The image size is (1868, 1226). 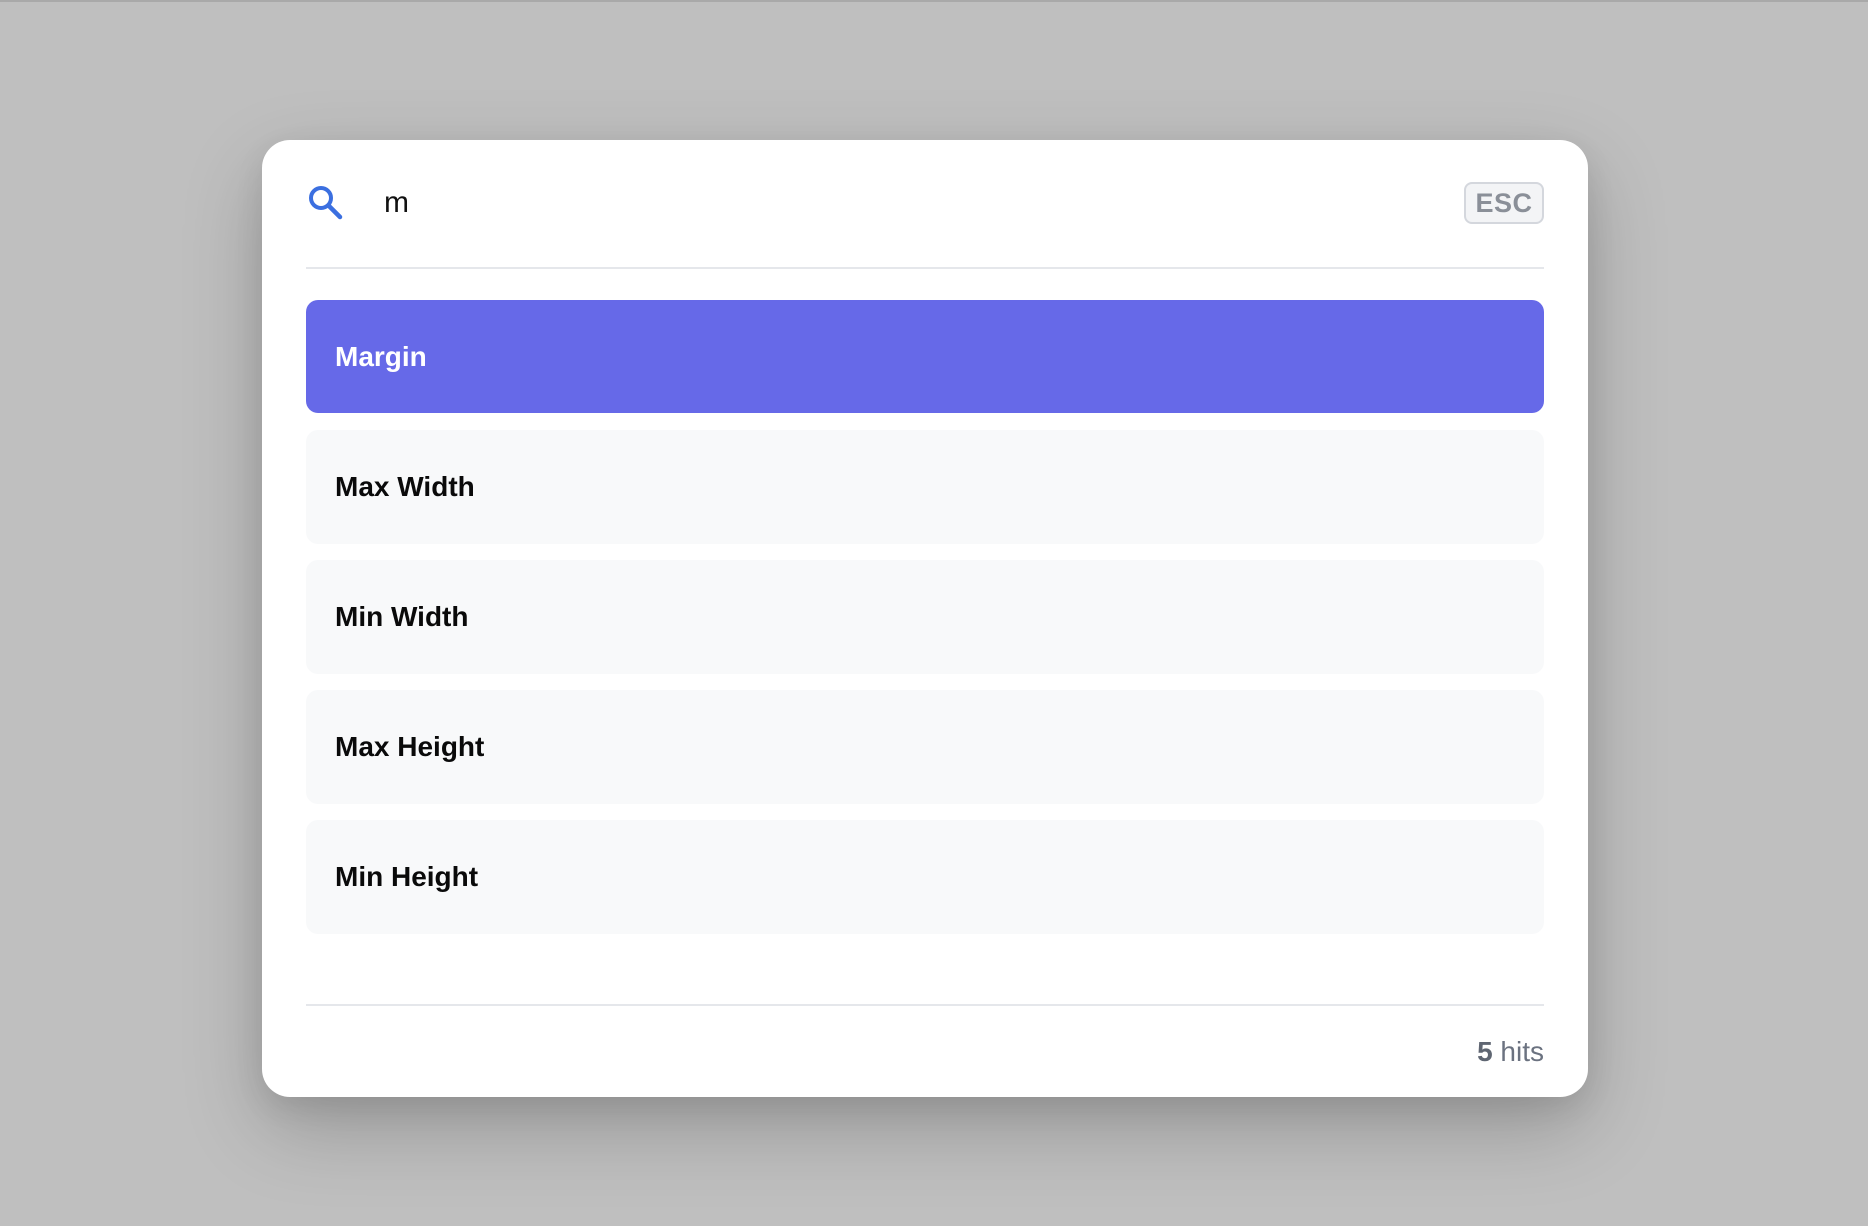 I want to click on window-top-border, so click(x=934, y=1).